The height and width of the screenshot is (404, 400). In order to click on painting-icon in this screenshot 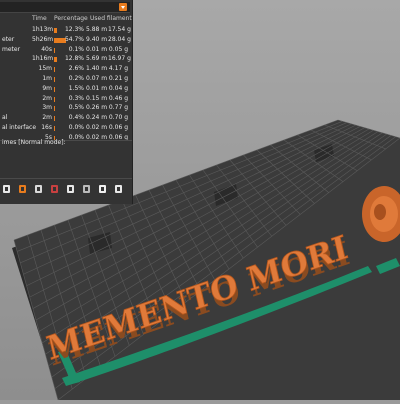, I will do `click(38, 189)`.